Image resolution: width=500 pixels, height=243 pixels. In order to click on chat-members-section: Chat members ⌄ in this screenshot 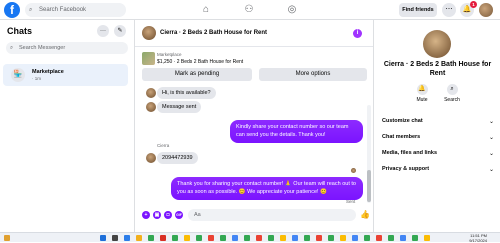, I will do `click(438, 137)`.